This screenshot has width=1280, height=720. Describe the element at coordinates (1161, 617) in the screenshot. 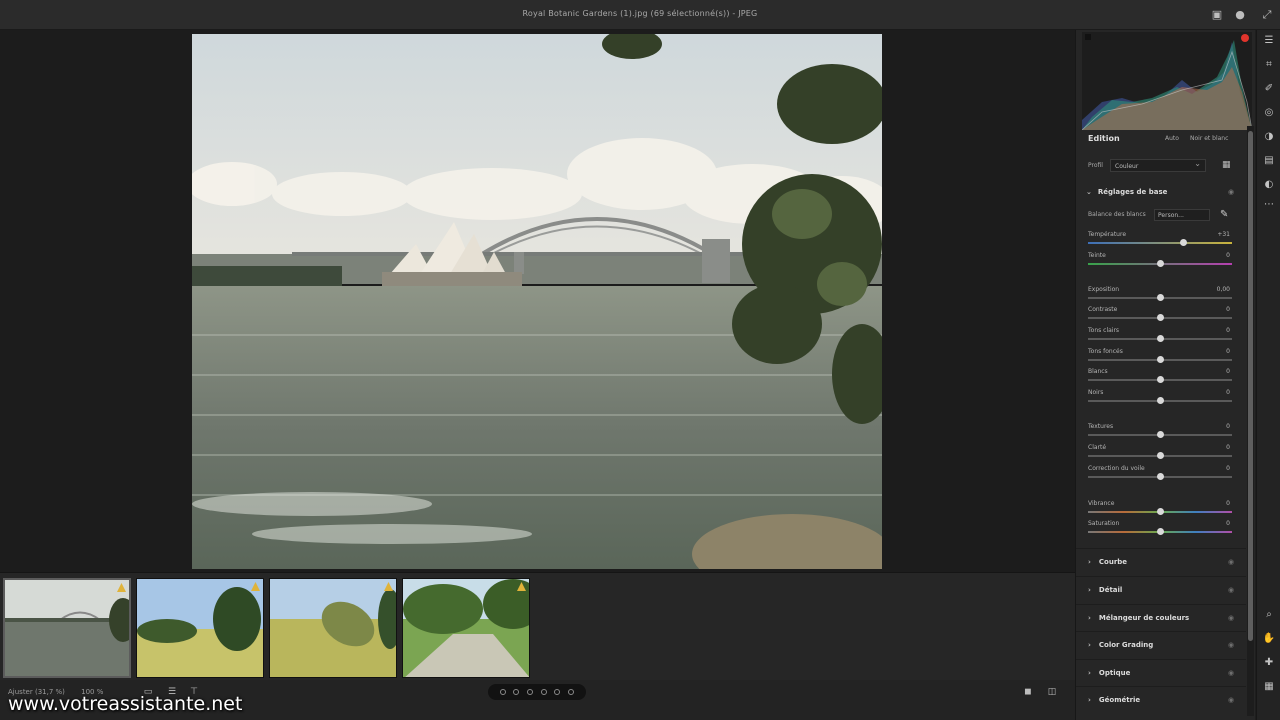

I see `section-header: › Mélangeur de couleurs ◉` at that location.